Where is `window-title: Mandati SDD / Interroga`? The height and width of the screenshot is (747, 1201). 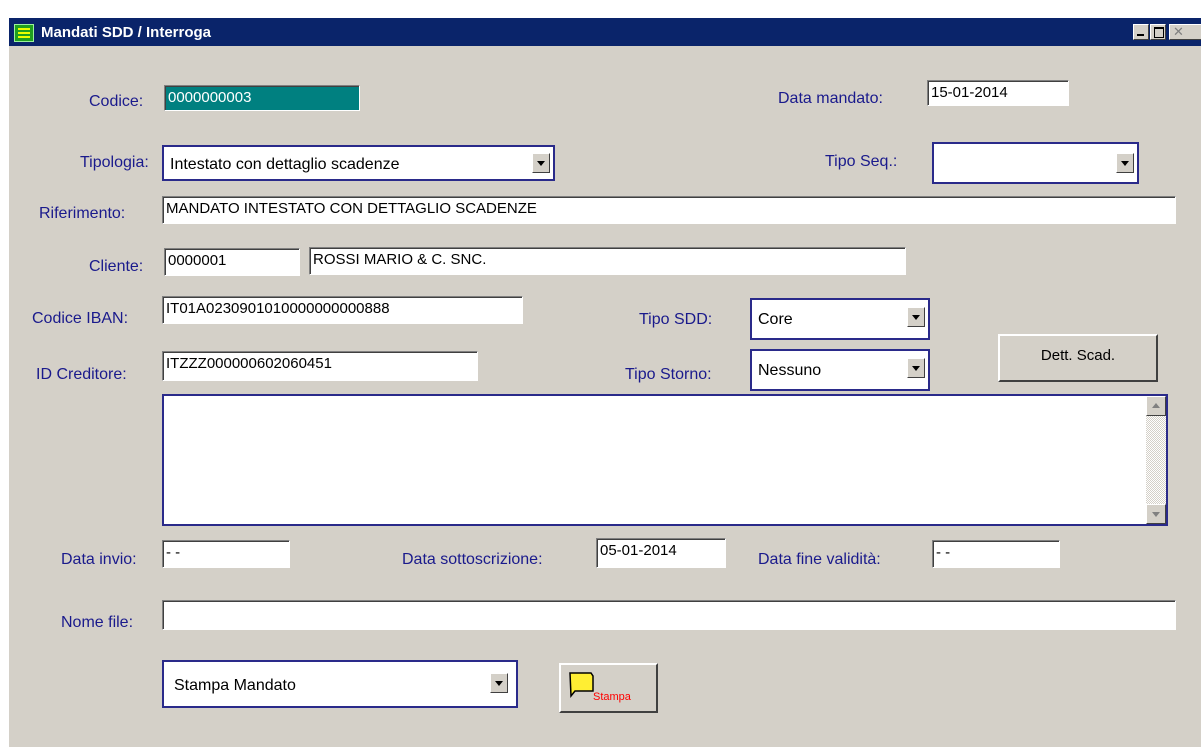 window-title: Mandati SDD / Interroga is located at coordinates (126, 32).